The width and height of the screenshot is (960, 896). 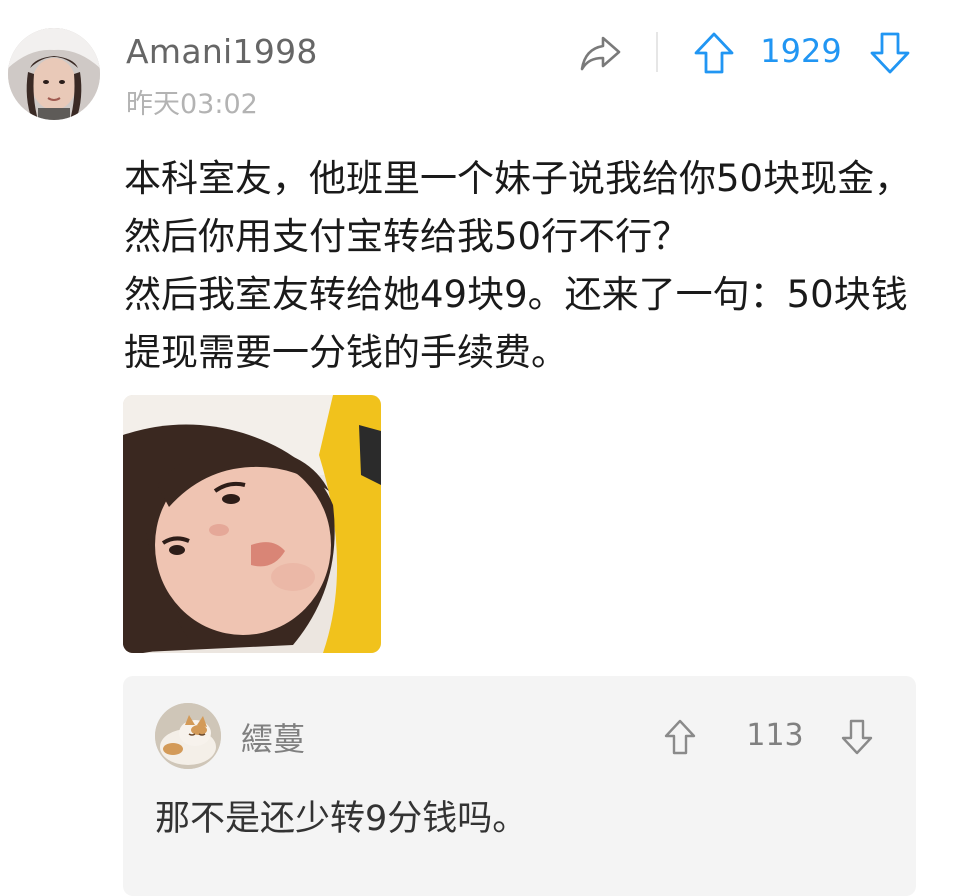 What do you see at coordinates (857, 737) in the screenshot?
I see `reply-downvote-arrow-icon` at bounding box center [857, 737].